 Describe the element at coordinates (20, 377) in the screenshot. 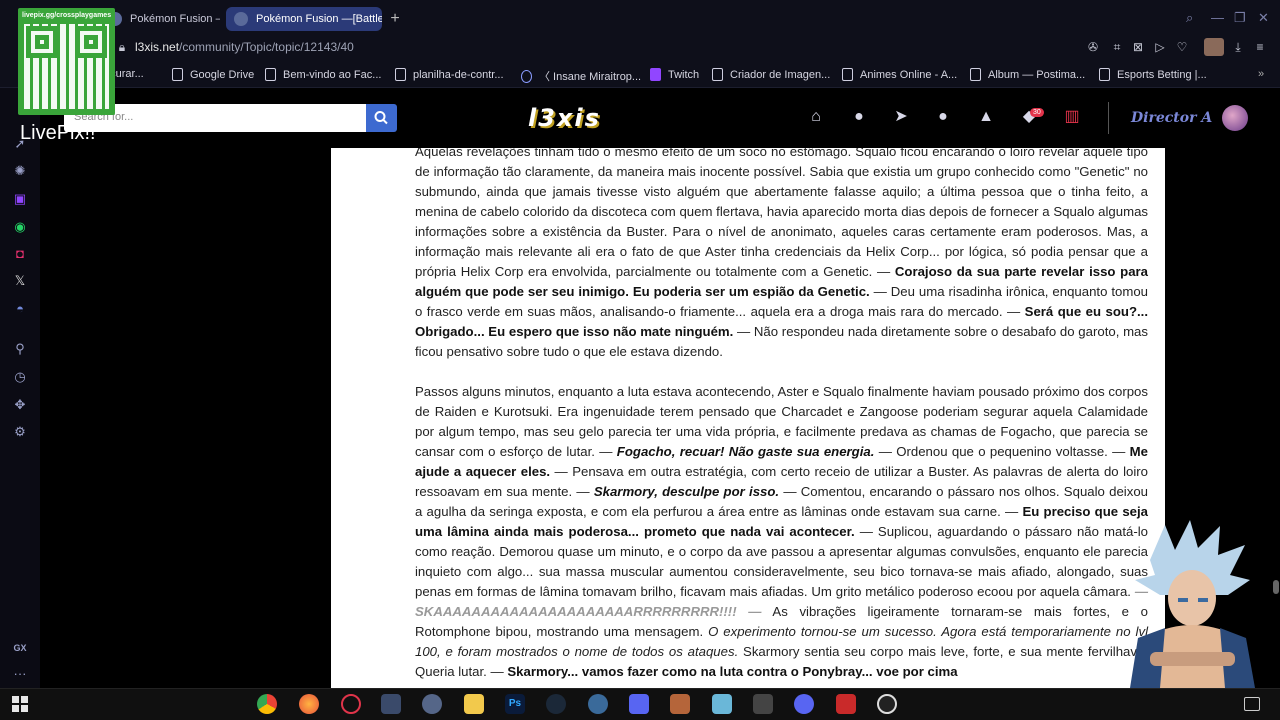

I see `history-icon: ◷` at that location.